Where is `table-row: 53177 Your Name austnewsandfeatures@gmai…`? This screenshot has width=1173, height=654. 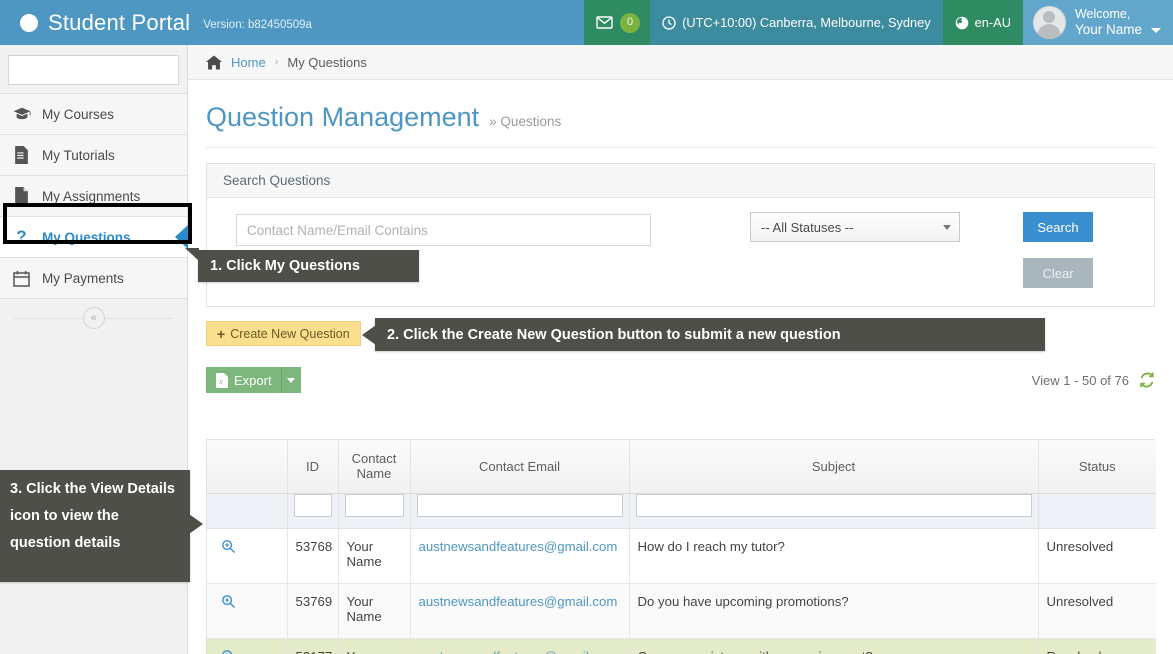
table-row: 53177 Your Name austnewsandfeatures@gmai… is located at coordinates (681, 646).